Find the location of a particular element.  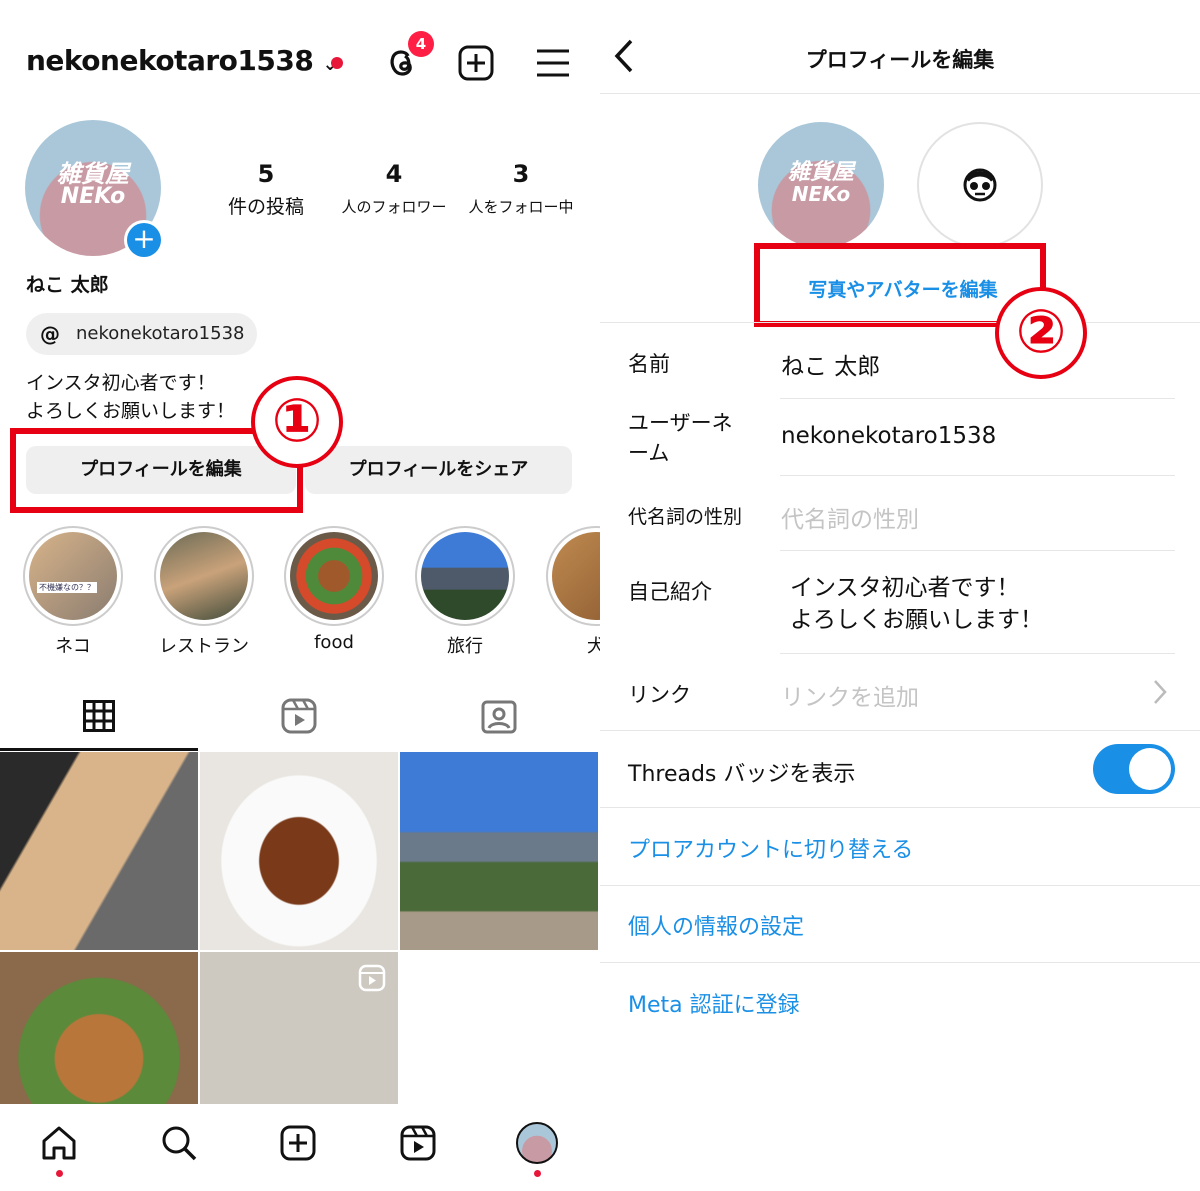

avatar-option is located at coordinates (980, 185).